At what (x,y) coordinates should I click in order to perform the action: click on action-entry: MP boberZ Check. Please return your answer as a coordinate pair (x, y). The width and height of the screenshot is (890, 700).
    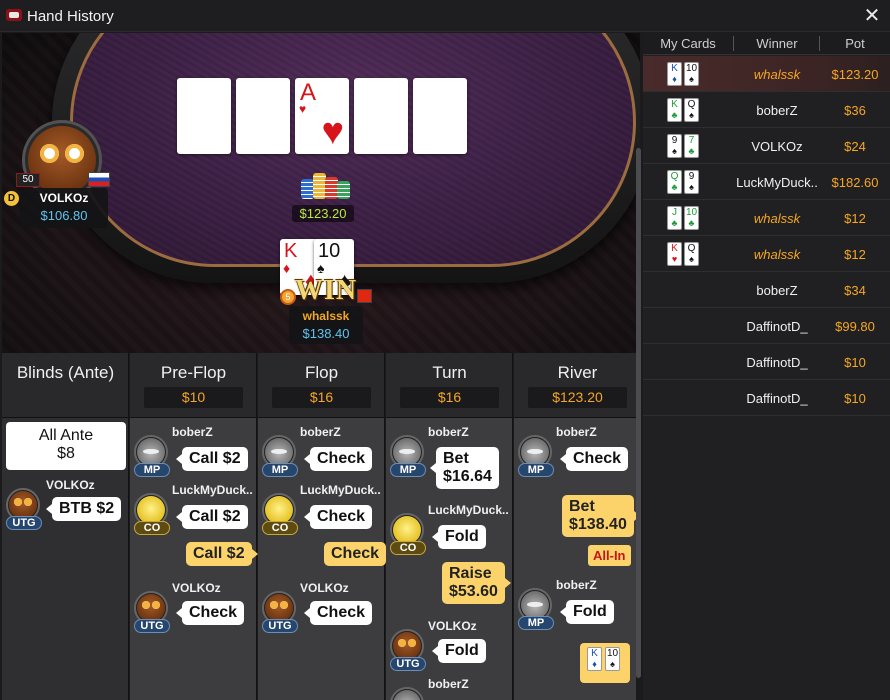
    Looking at the image, I should click on (577, 451).